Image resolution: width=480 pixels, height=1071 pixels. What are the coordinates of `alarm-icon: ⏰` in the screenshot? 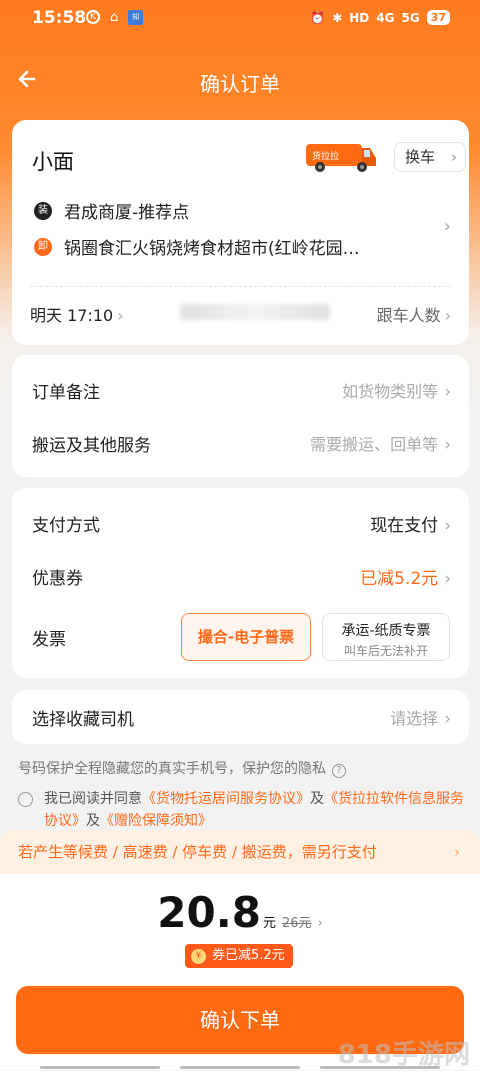 It's located at (318, 17).